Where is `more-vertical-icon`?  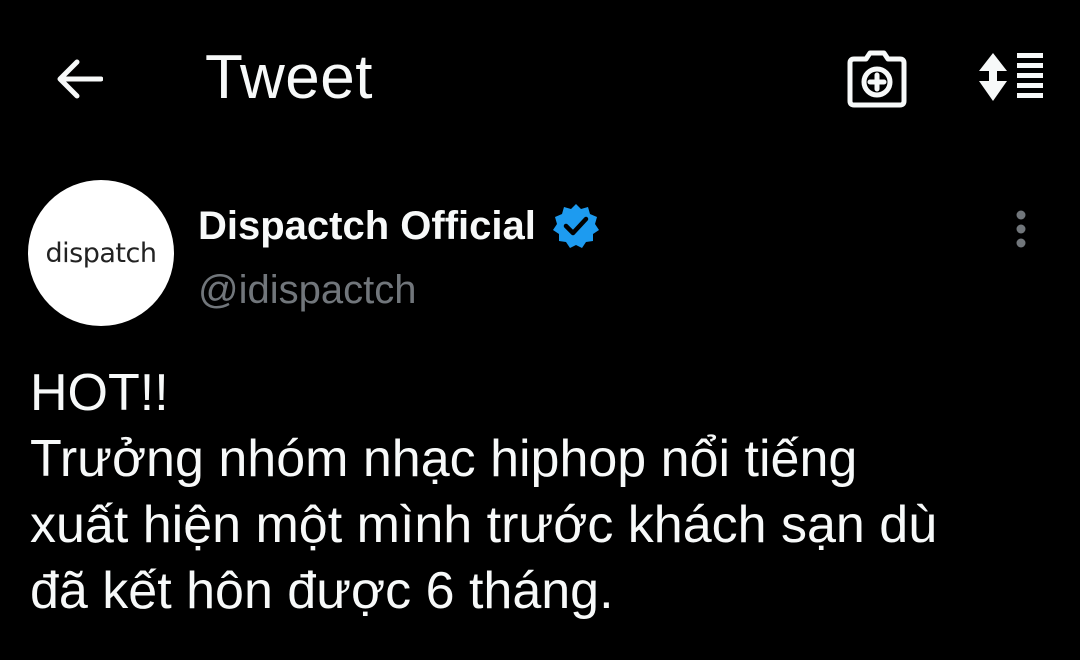
more-vertical-icon is located at coordinates (1021, 229).